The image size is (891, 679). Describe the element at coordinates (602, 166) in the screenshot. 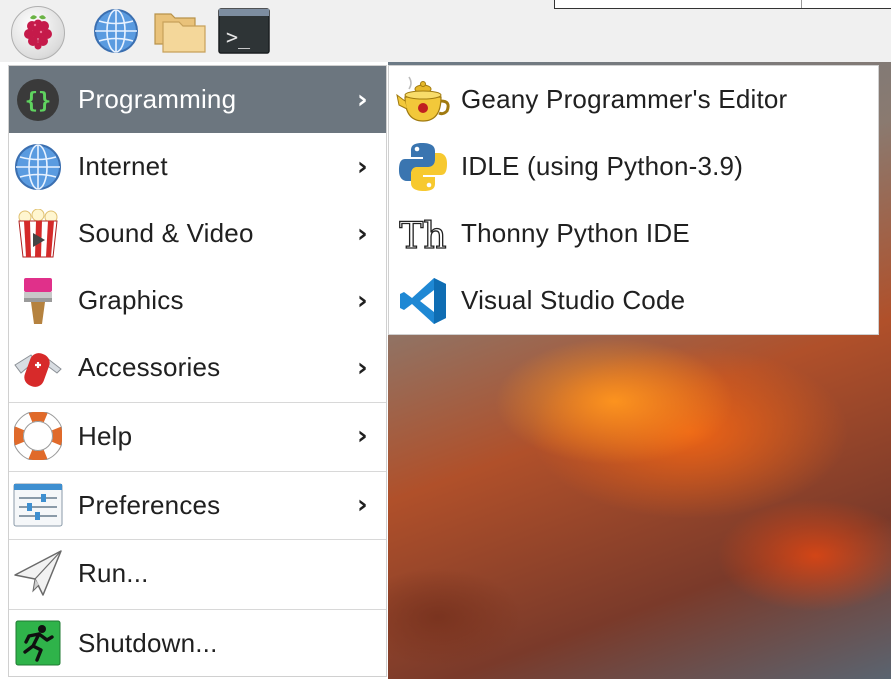

I see `submenu-item-label: IDLE (using Python-3.9)` at that location.